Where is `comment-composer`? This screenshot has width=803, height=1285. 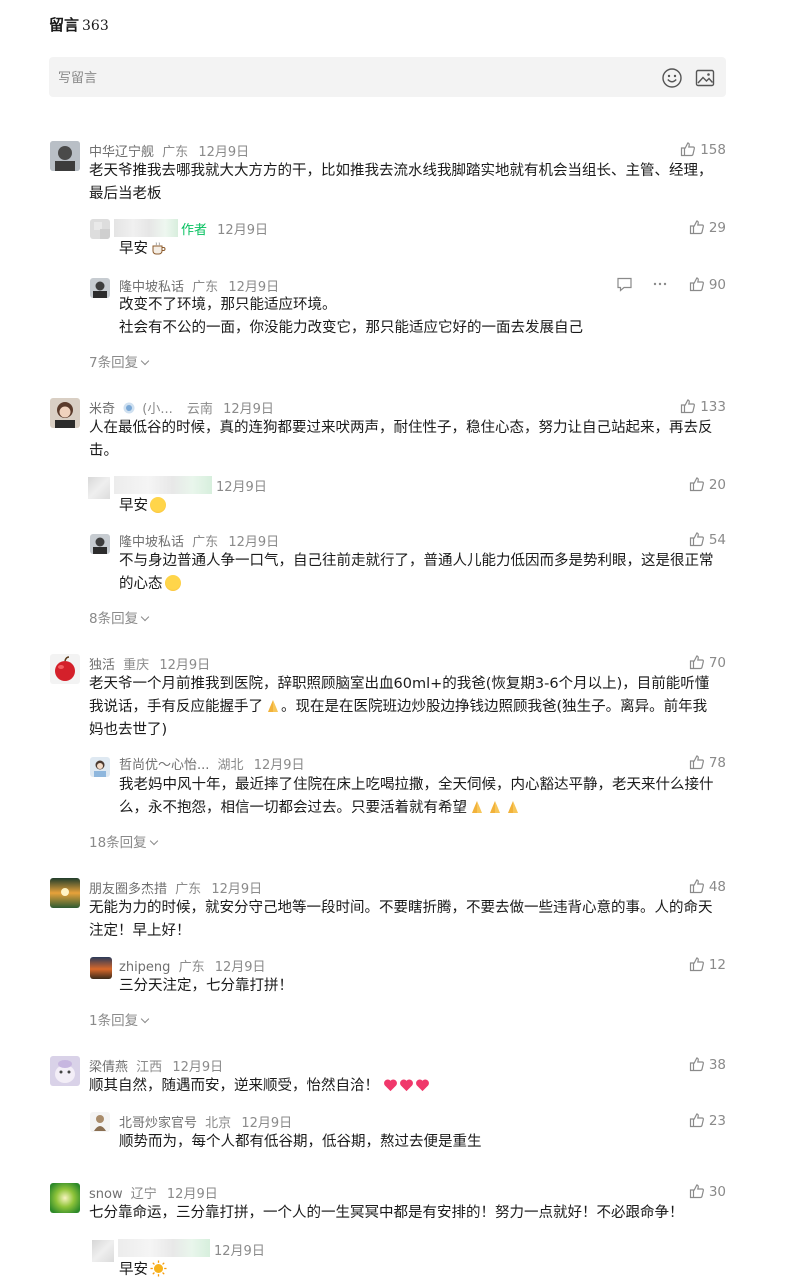
comment-composer is located at coordinates (387, 78).